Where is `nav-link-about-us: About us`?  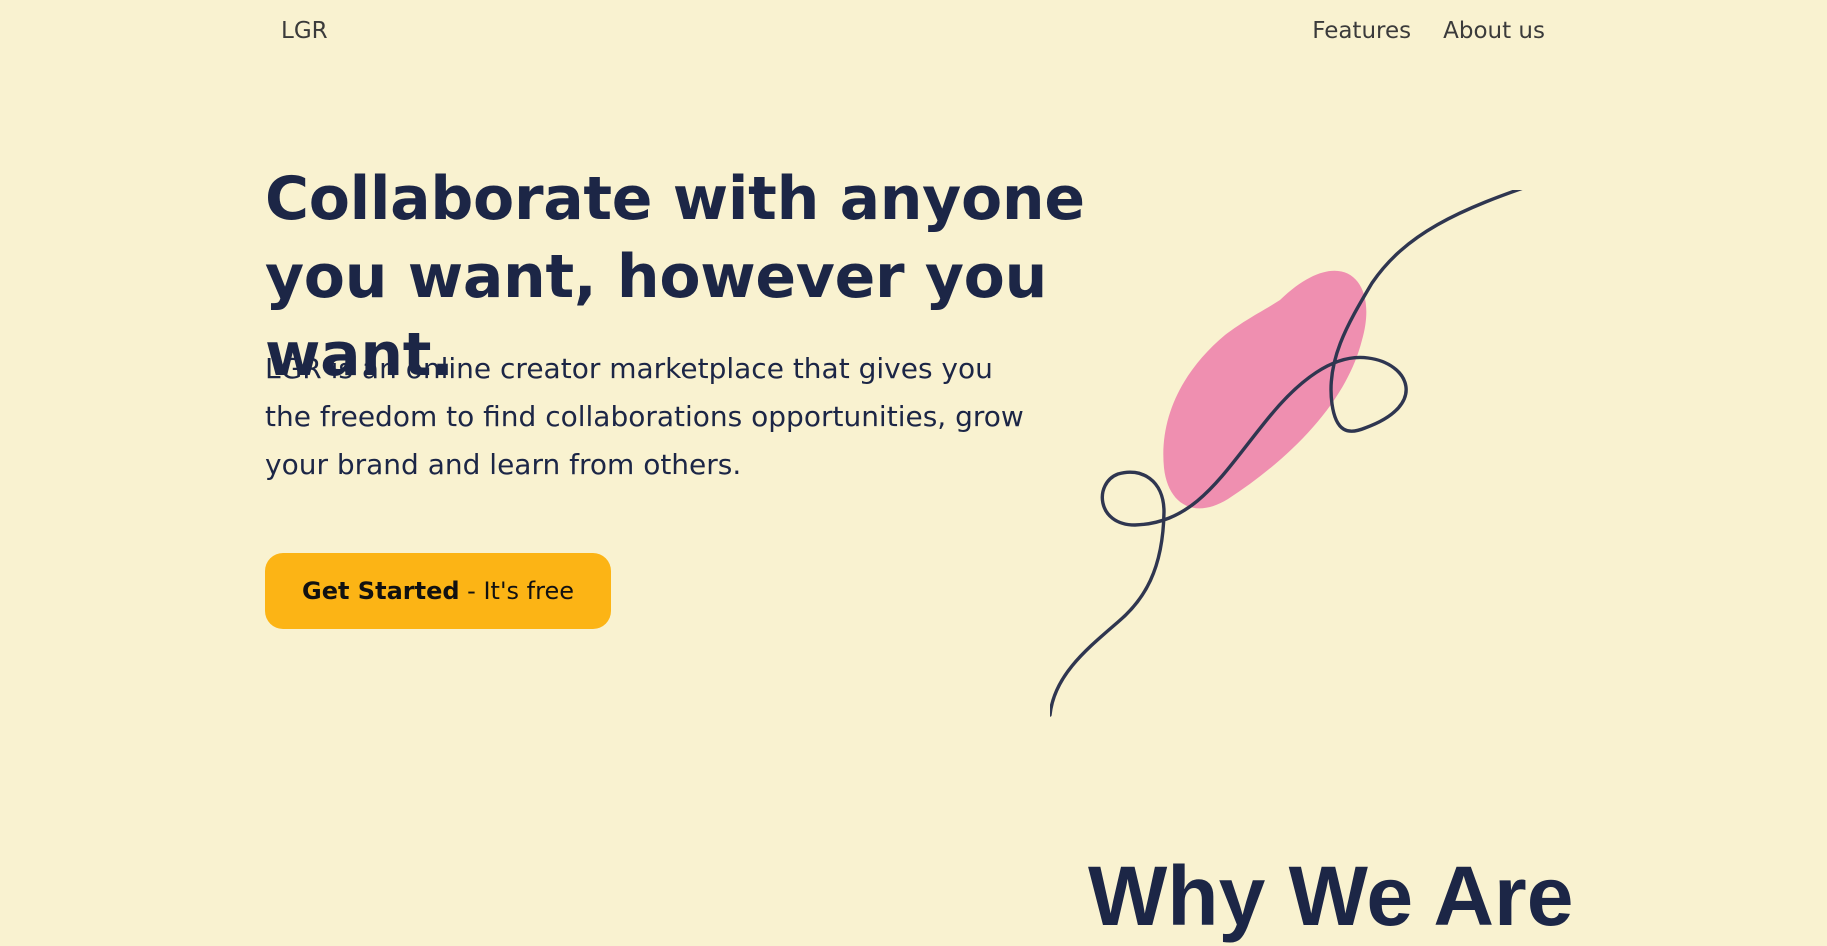 nav-link-about-us: About us is located at coordinates (1494, 31).